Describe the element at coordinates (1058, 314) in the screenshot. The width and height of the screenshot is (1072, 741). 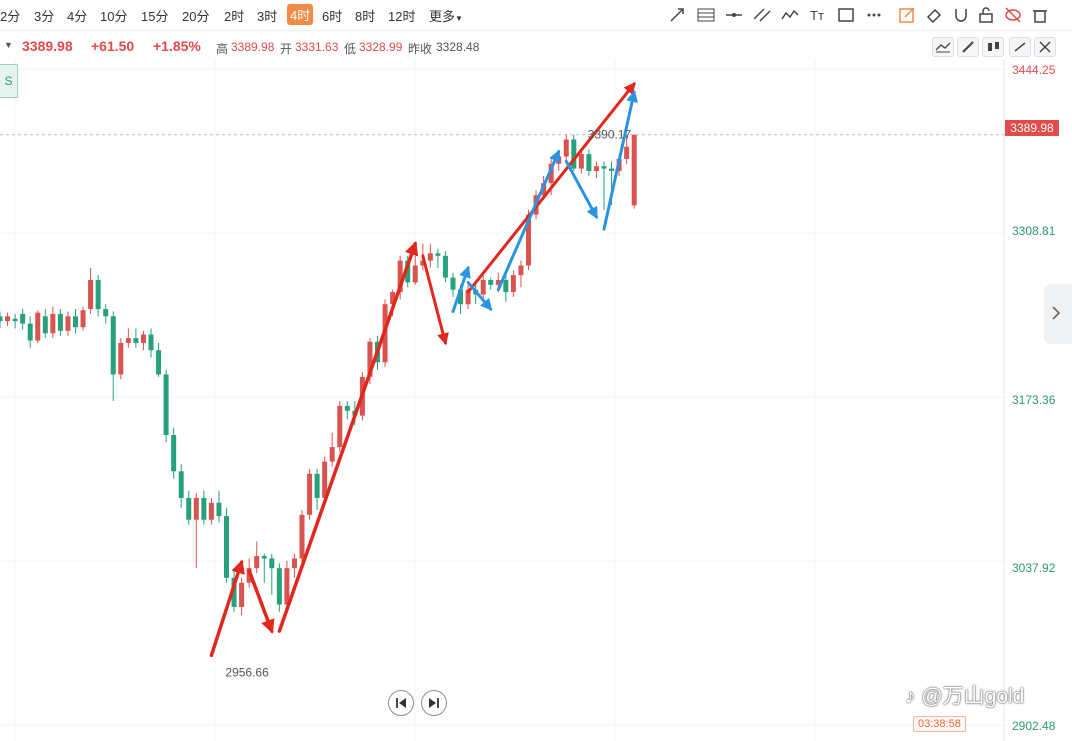
I see `side-panel-toggle` at that location.